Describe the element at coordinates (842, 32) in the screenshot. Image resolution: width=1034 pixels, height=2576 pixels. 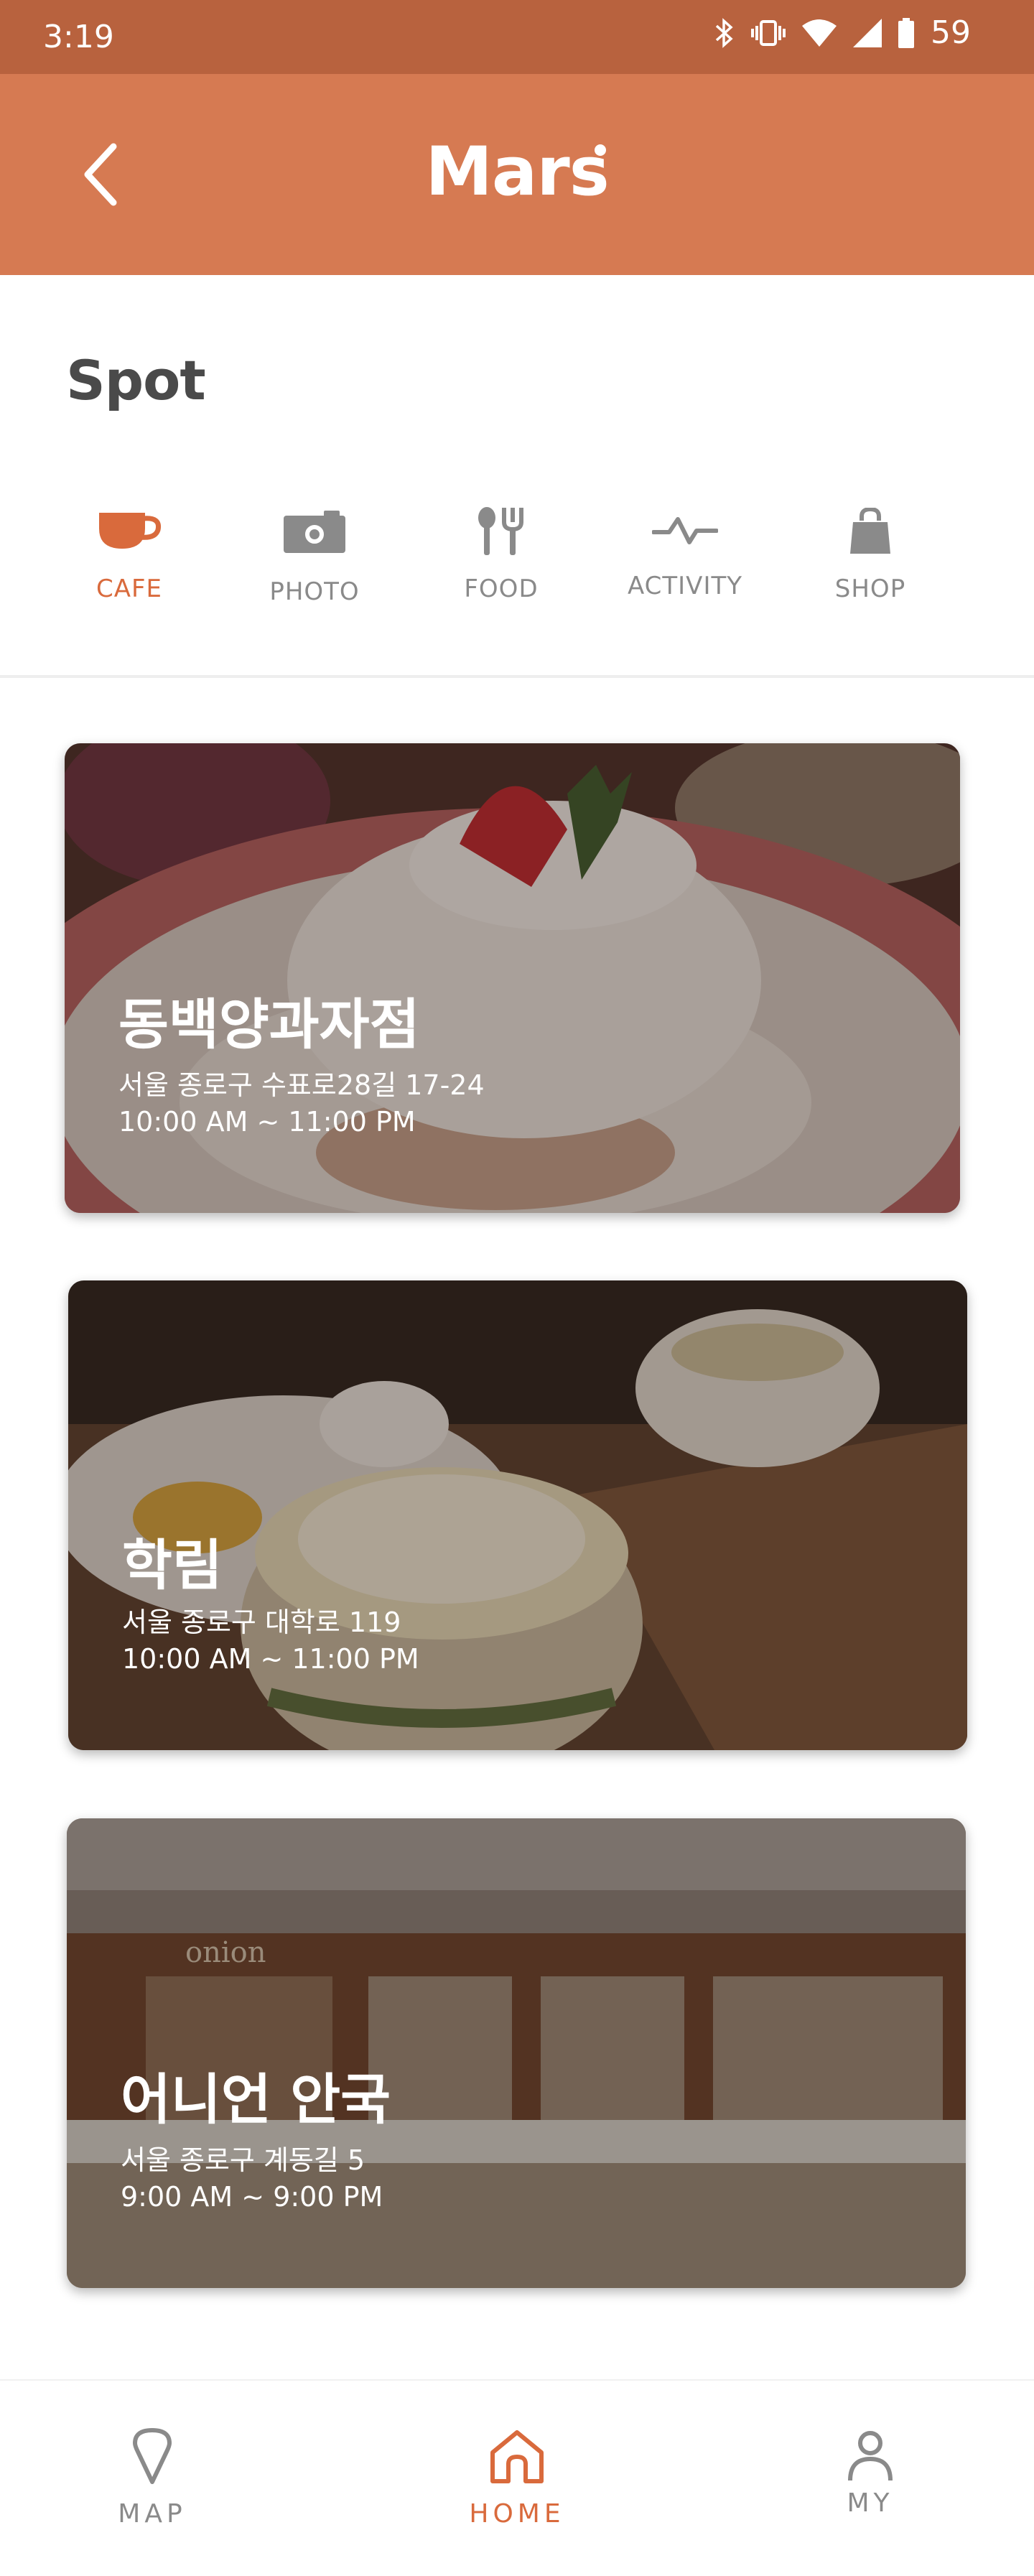
I see `status-icons: 59` at that location.